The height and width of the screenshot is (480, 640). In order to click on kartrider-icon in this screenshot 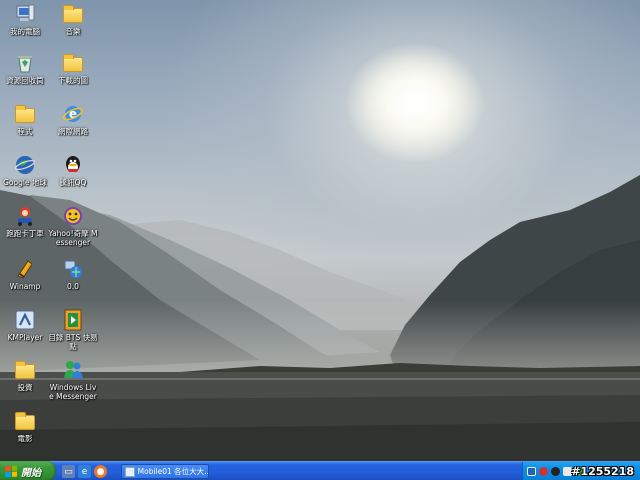, I will do `click(25, 216)`.